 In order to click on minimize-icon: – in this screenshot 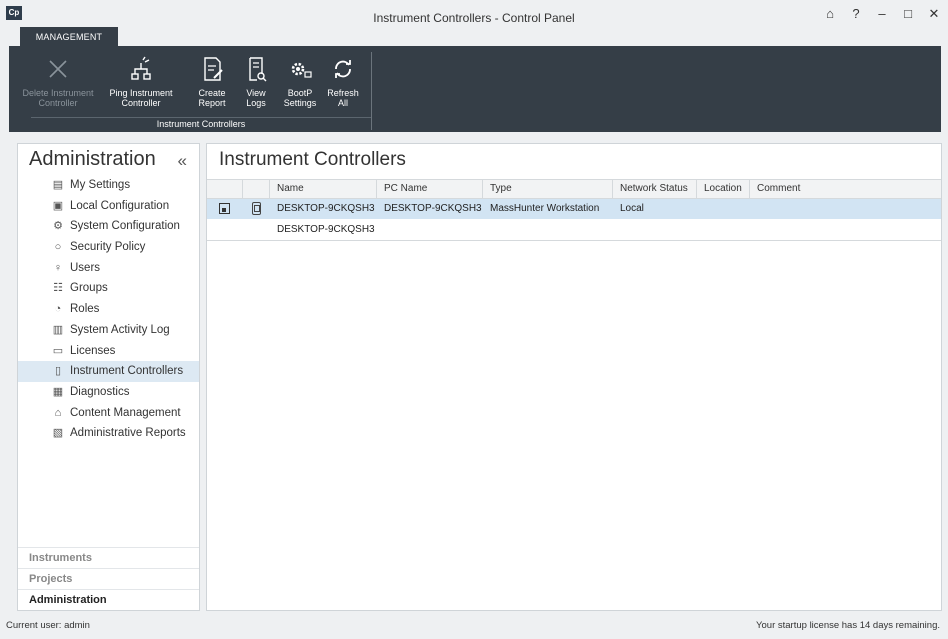, I will do `click(882, 14)`.